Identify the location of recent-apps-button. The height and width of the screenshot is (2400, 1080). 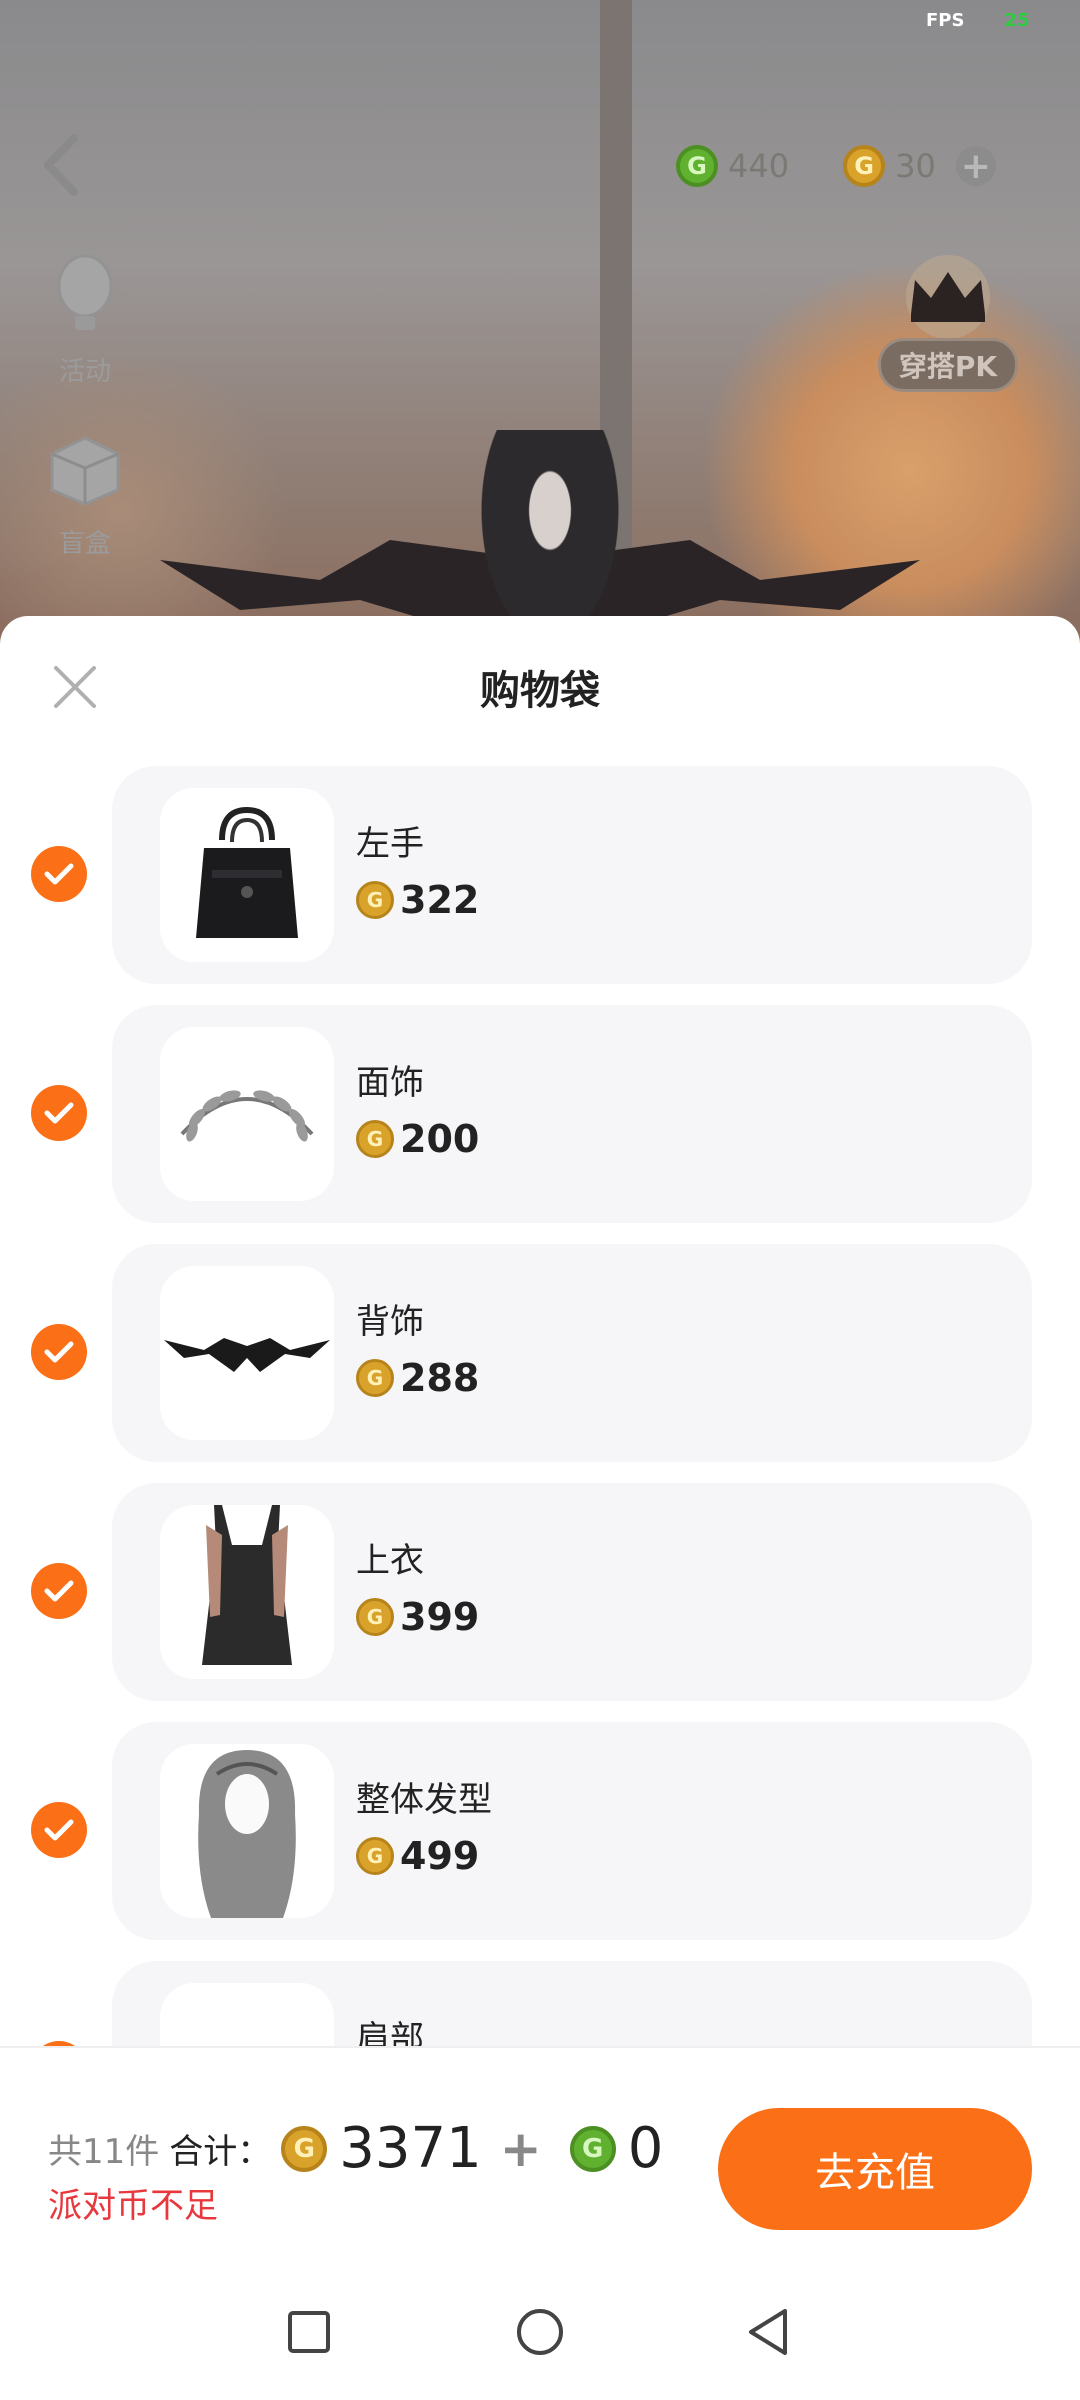
(309, 2332).